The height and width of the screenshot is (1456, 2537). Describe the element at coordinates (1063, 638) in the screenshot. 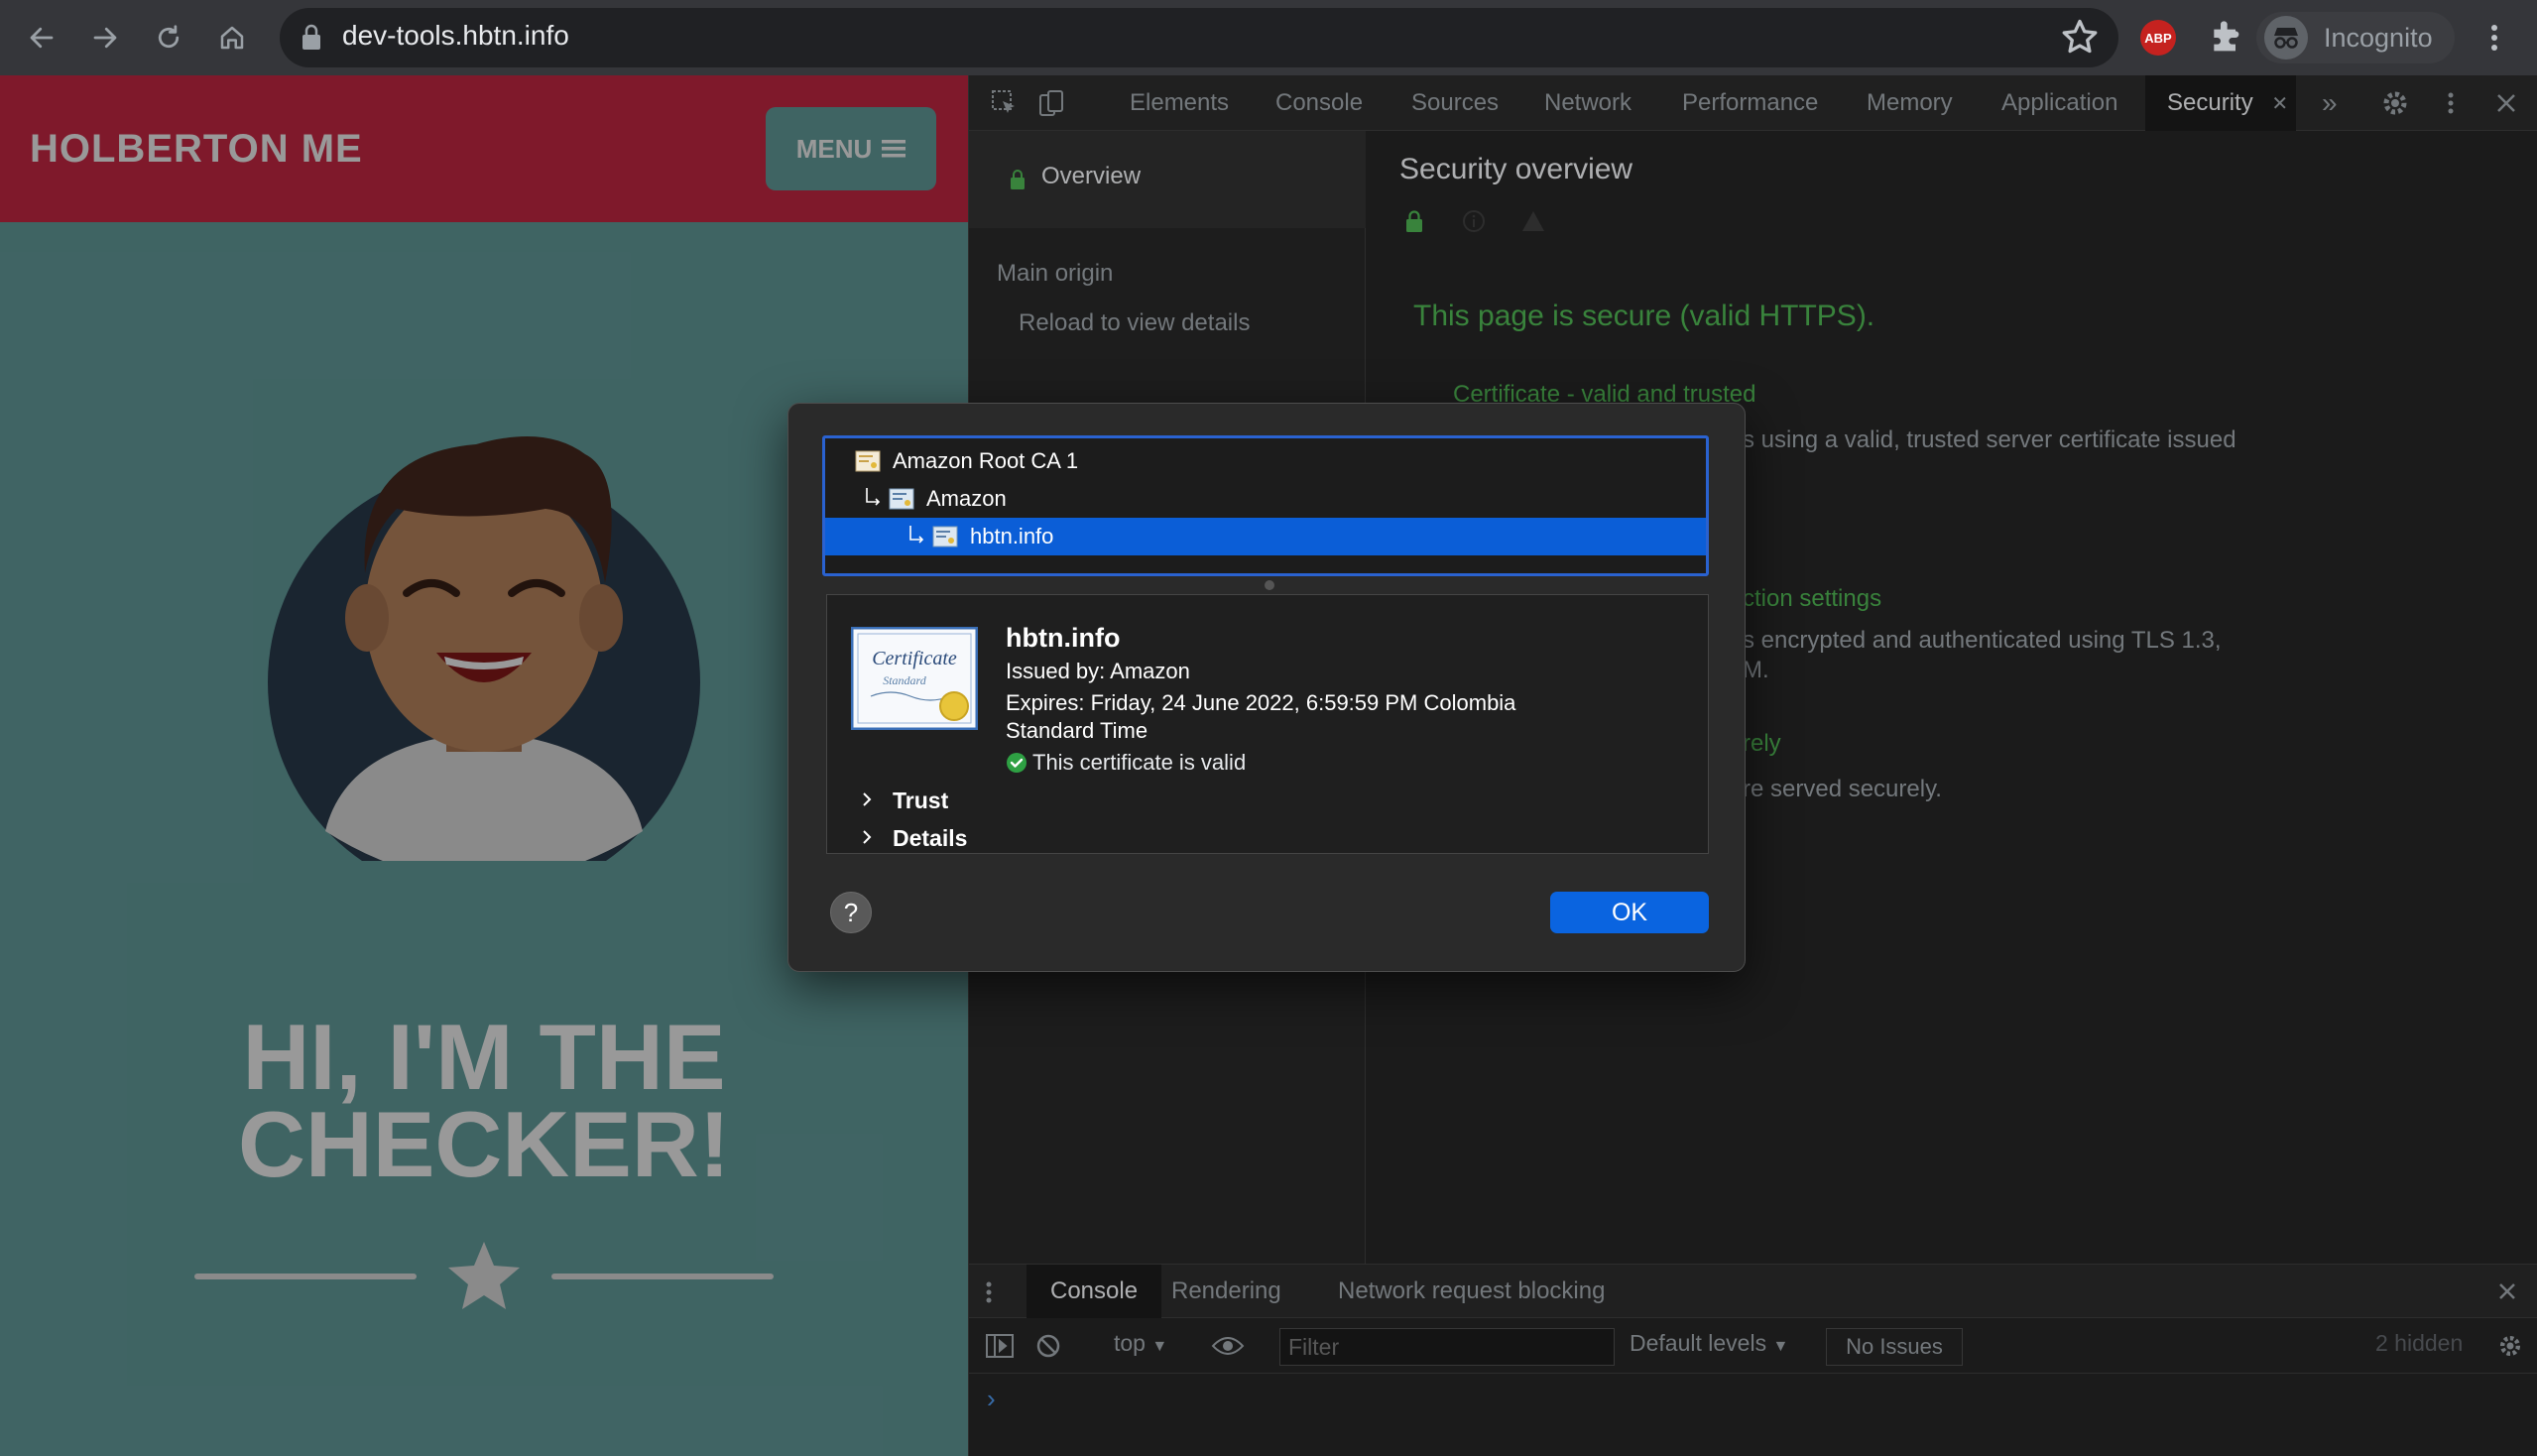

I see `certificate-common-name: hbtn.info` at that location.